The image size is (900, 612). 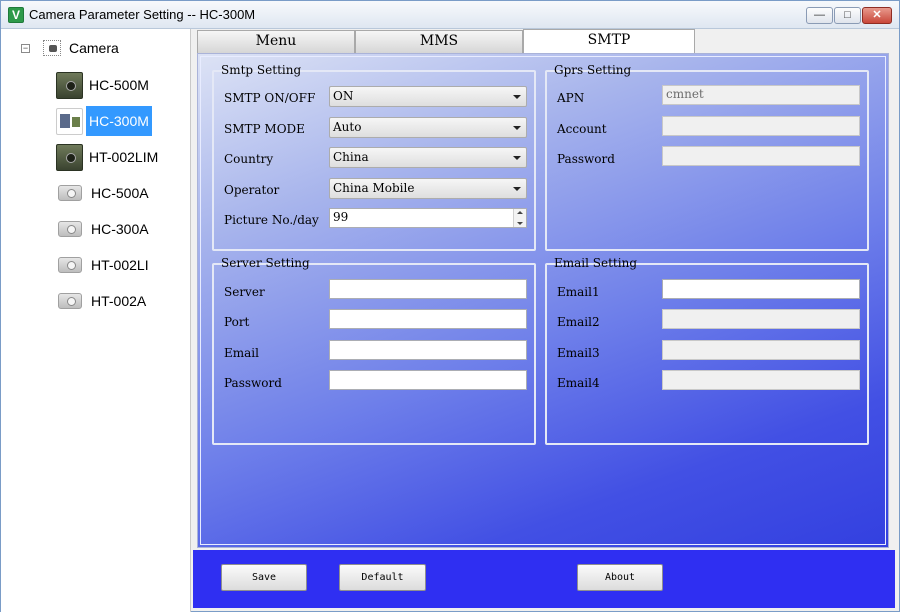 I want to click on group-title: Server Setting, so click(x=265, y=263).